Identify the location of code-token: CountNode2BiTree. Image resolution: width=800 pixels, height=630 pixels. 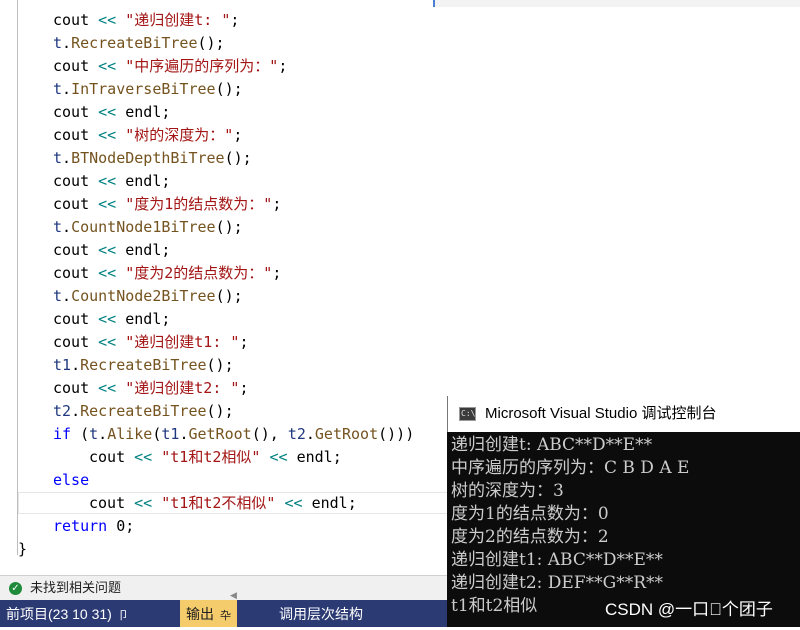
(143, 296).